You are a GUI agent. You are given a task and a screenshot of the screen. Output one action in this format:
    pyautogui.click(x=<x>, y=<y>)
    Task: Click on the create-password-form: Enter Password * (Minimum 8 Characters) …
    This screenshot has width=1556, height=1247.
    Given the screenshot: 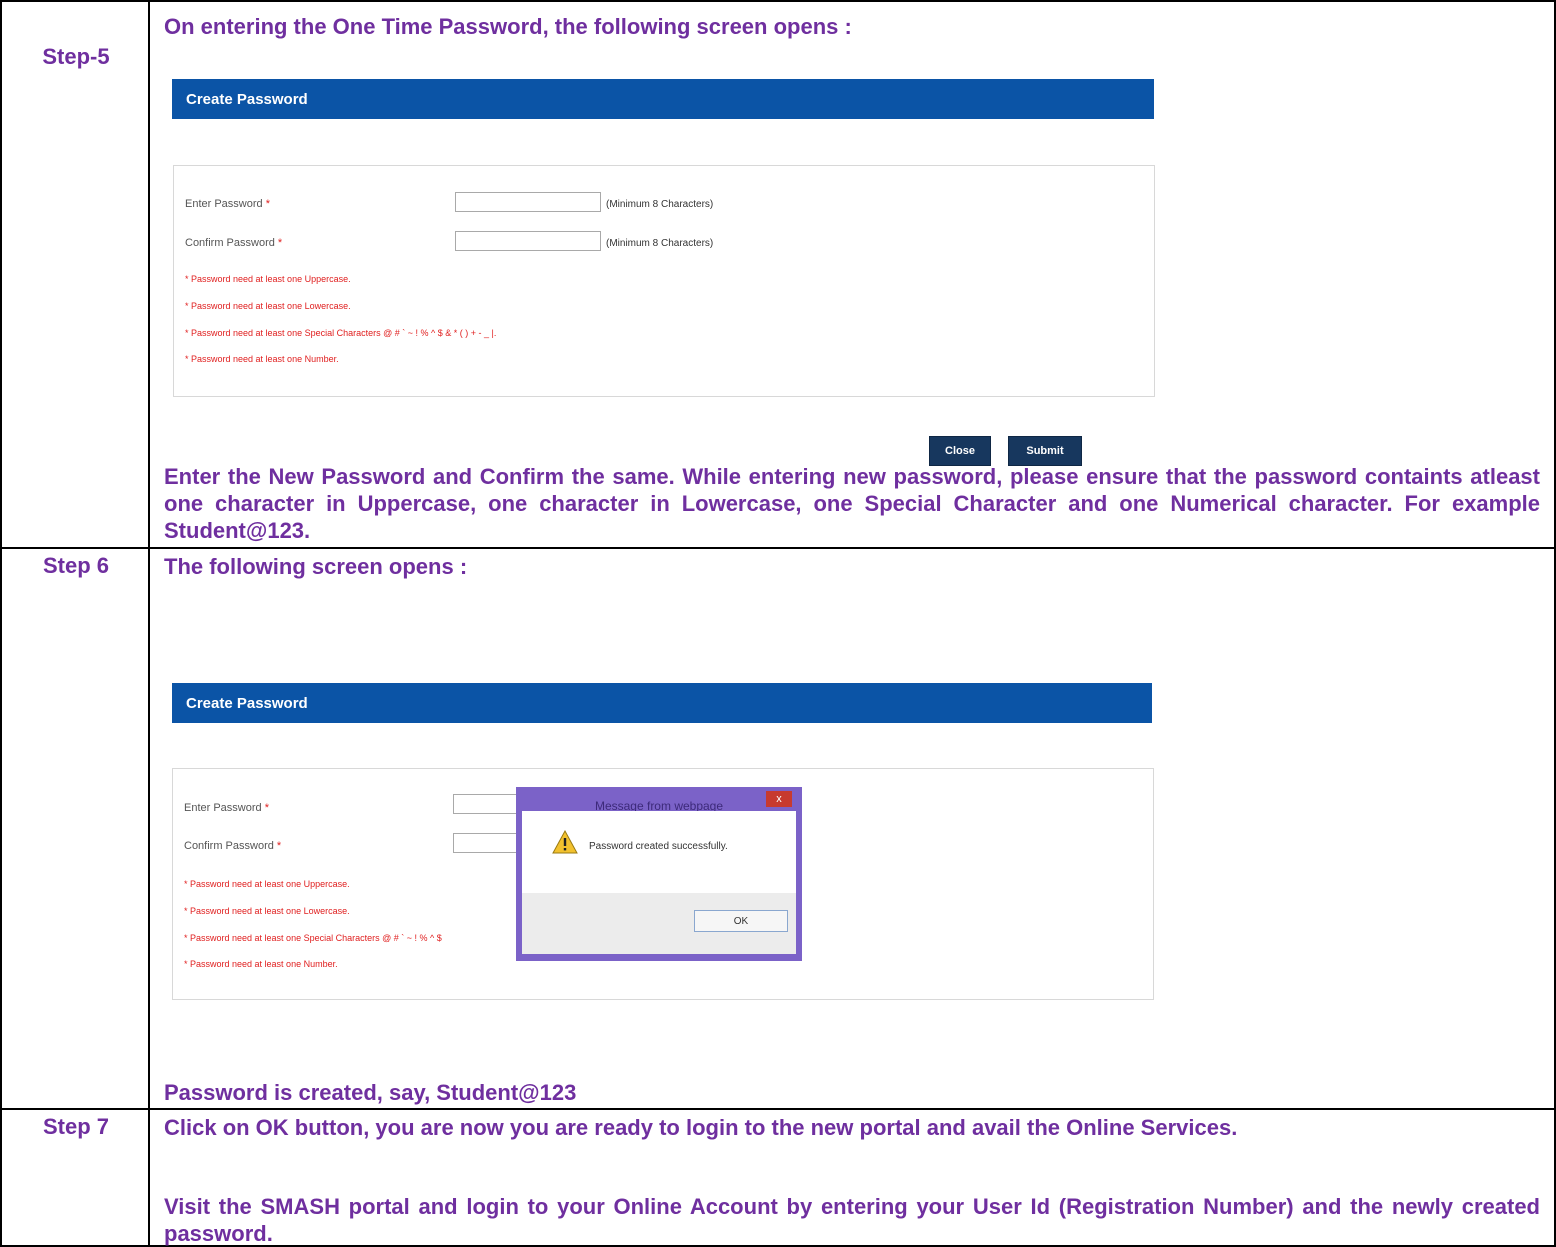 What is the action you would take?
    pyautogui.click(x=664, y=281)
    